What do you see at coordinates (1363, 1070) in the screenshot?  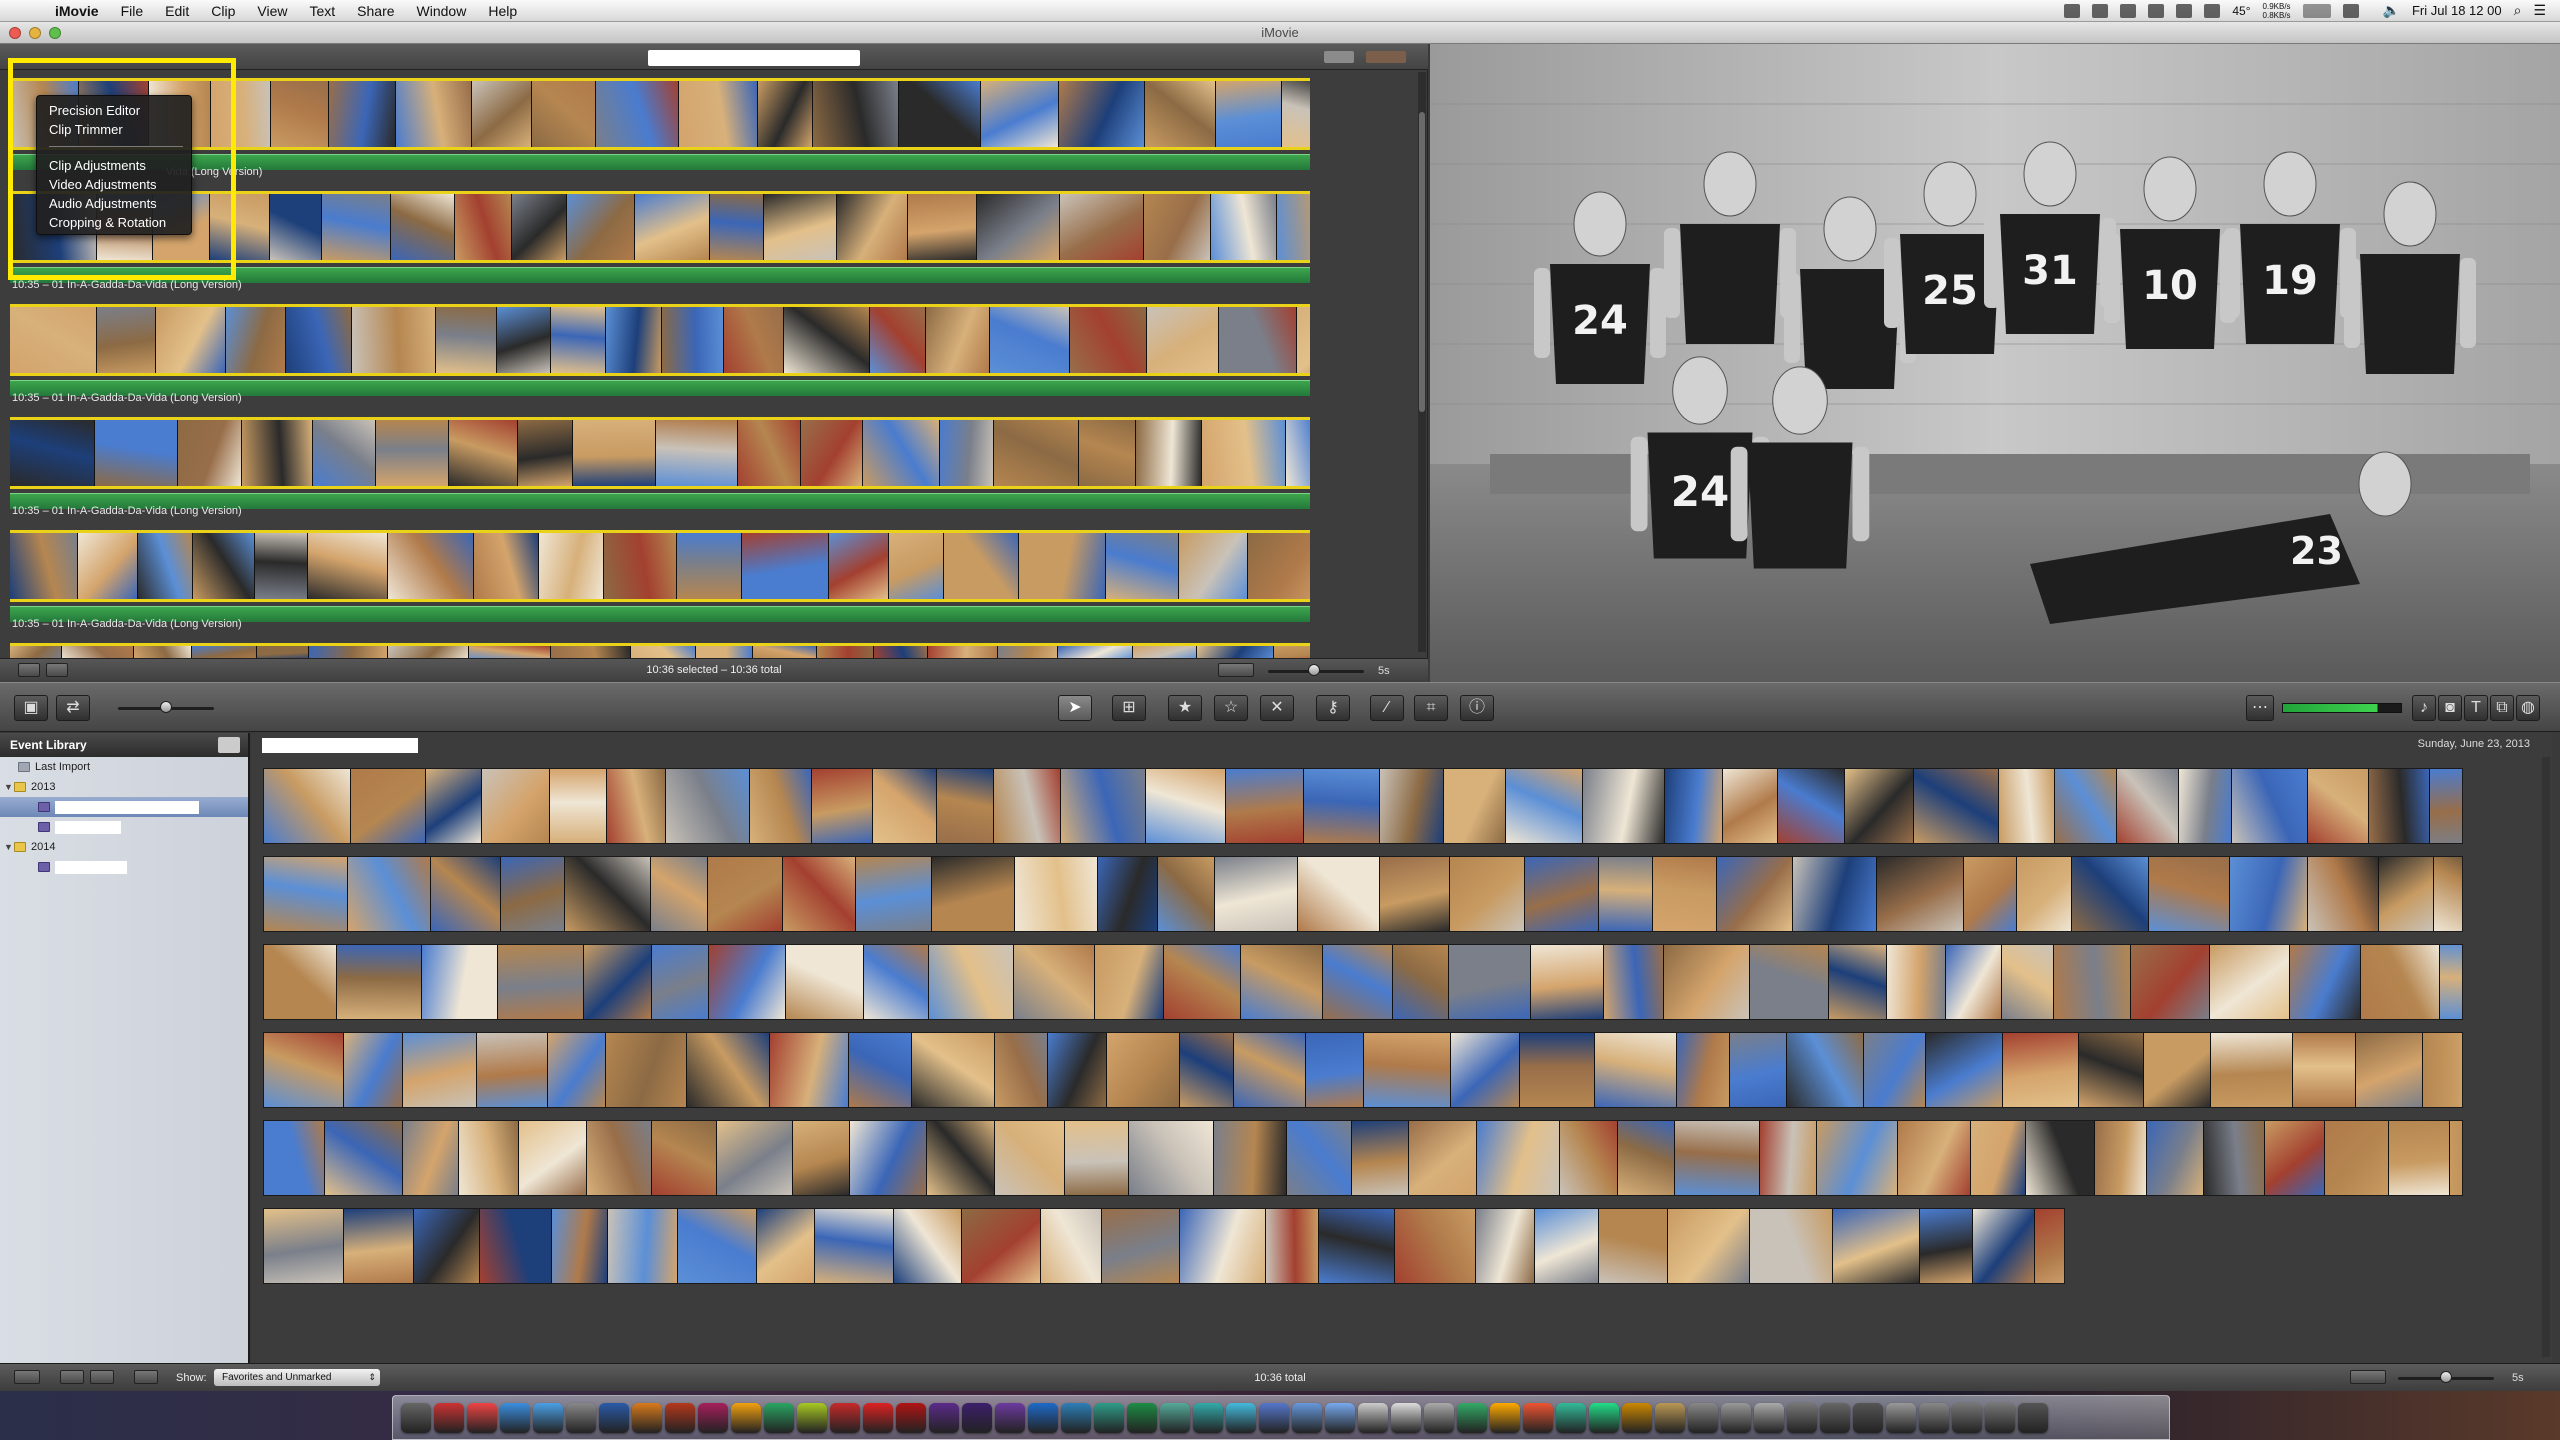 I see `event-clip-strip` at bounding box center [1363, 1070].